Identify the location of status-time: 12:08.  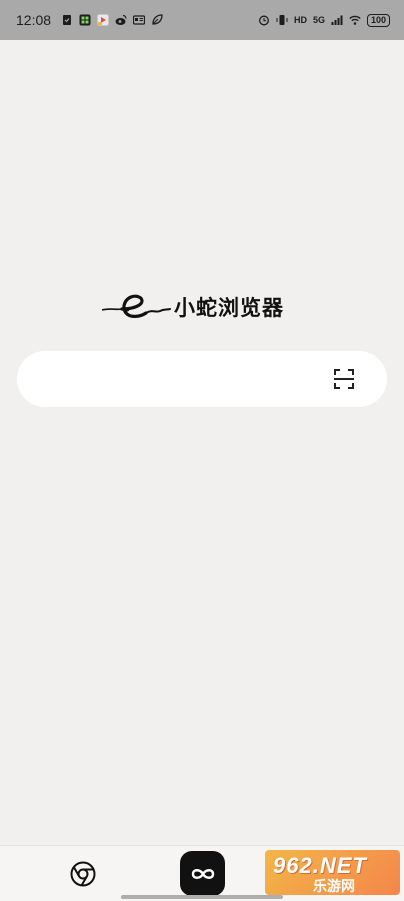
(34, 20).